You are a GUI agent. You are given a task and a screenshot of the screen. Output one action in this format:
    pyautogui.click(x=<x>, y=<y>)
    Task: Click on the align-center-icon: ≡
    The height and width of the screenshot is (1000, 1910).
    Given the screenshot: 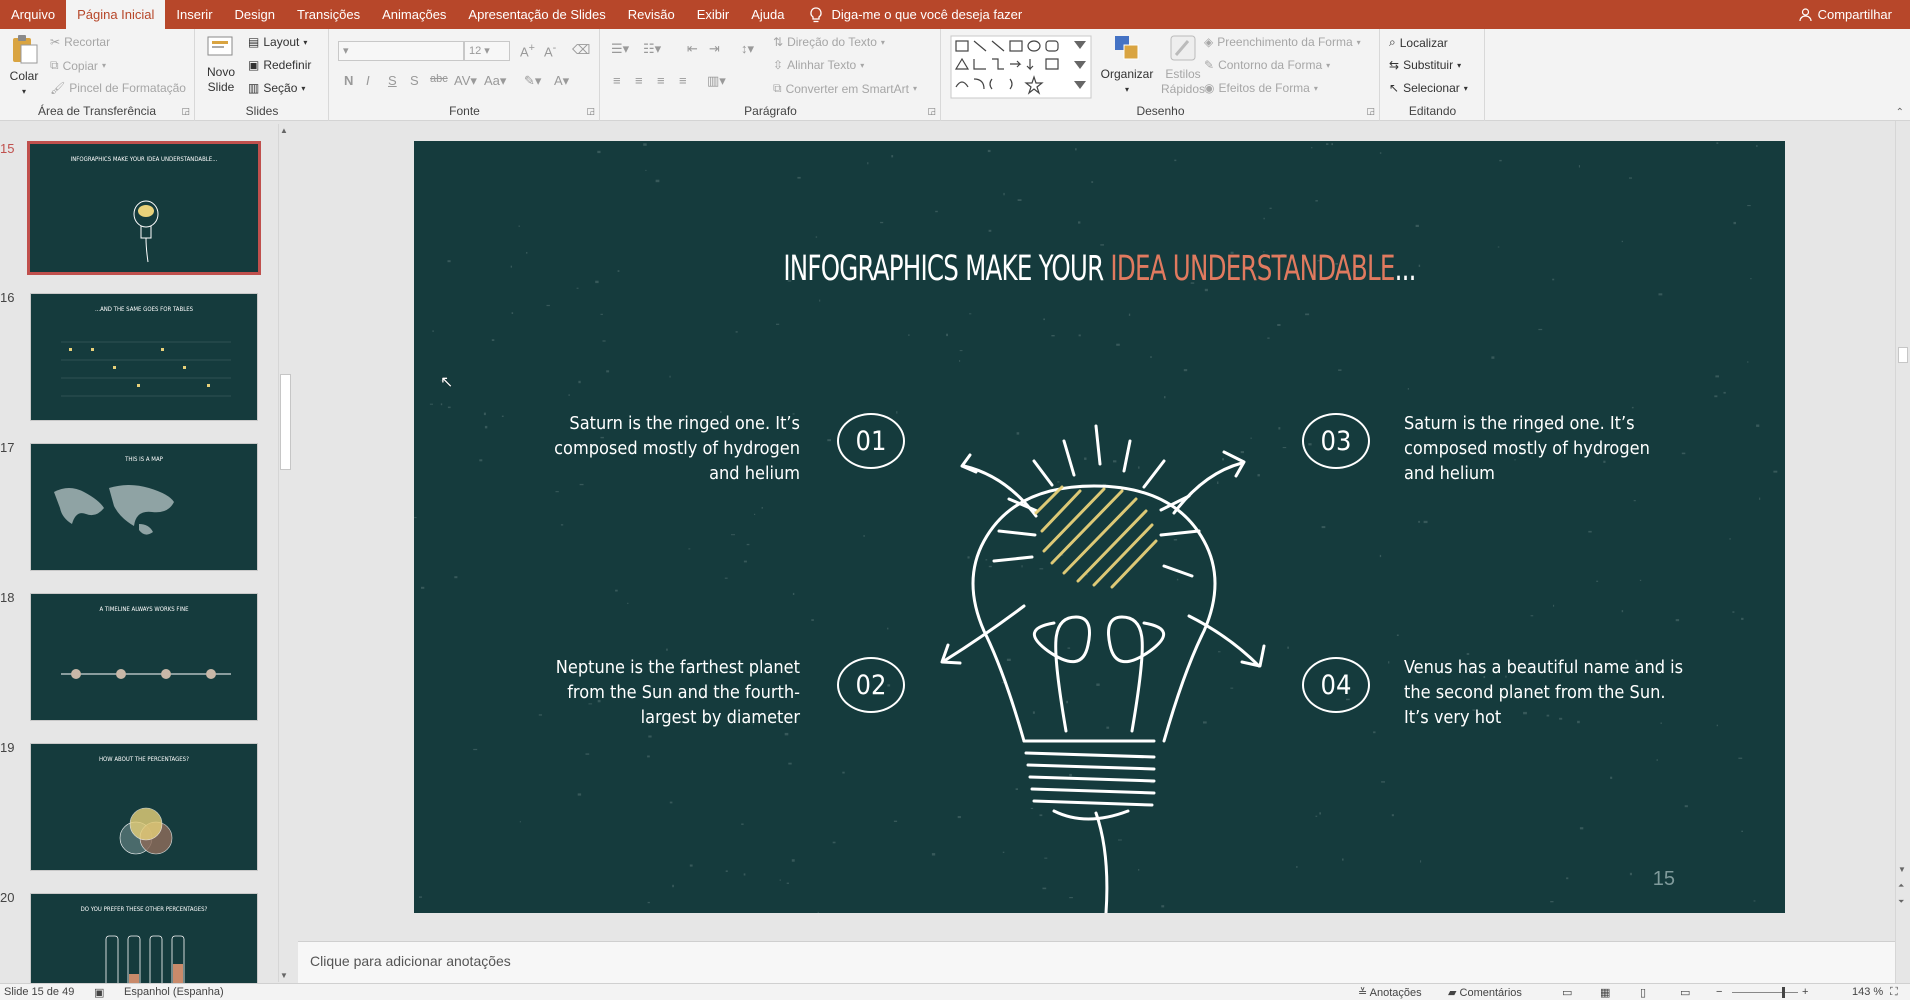 What is the action you would take?
    pyautogui.click(x=639, y=80)
    